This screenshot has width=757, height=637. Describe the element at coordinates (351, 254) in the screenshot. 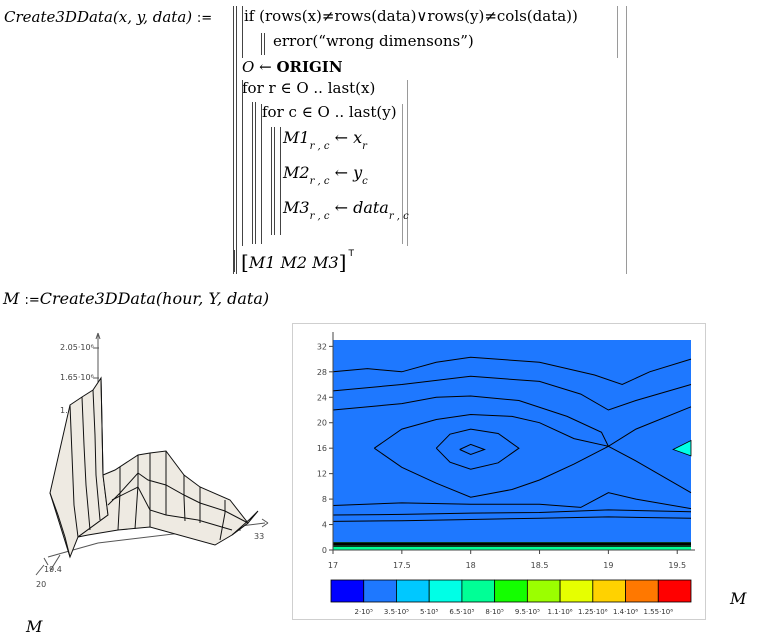

I see `transpose-symbol: T` at that location.